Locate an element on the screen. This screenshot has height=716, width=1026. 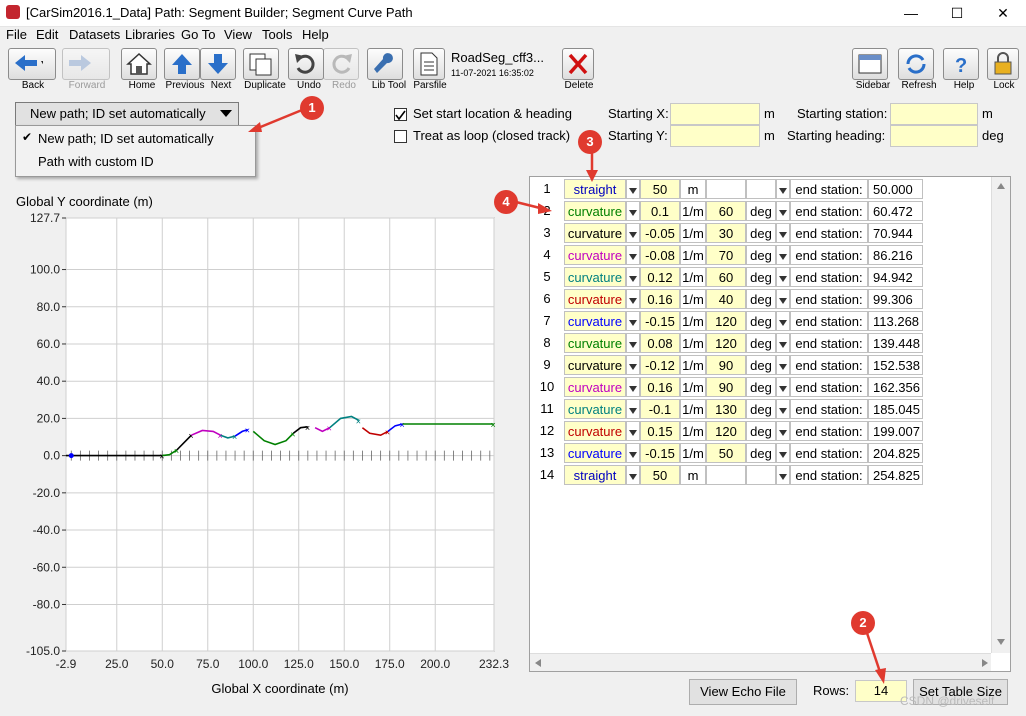
table-cell-val: -0.05 is located at coordinates (660, 233).